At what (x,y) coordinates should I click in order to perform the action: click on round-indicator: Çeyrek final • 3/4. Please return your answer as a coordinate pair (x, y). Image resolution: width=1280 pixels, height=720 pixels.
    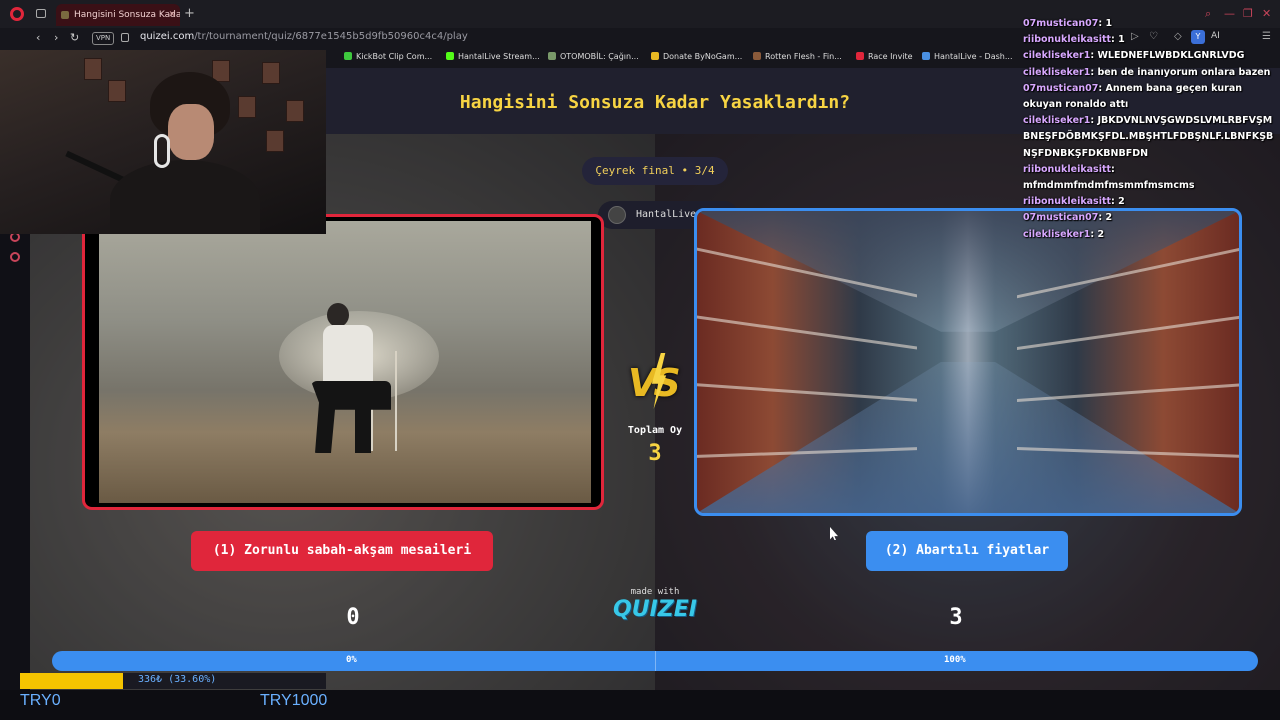
    Looking at the image, I should click on (655, 171).